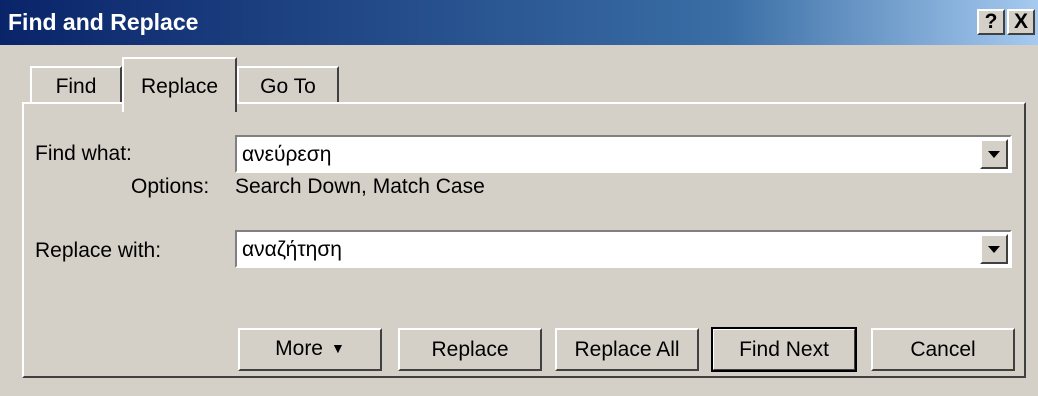 The width and height of the screenshot is (1038, 396). Describe the element at coordinates (623, 249) in the screenshot. I see `replace-with-combobox: αναζήτηση` at that location.